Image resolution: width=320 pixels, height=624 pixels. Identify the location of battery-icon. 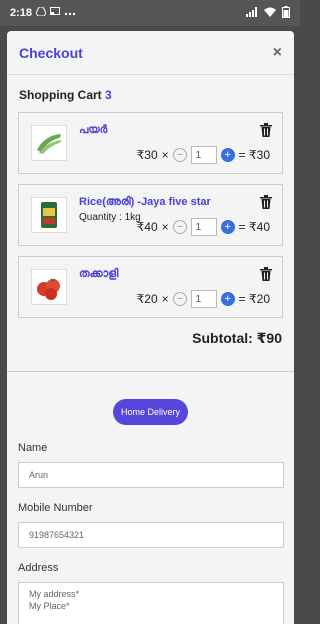
(286, 13).